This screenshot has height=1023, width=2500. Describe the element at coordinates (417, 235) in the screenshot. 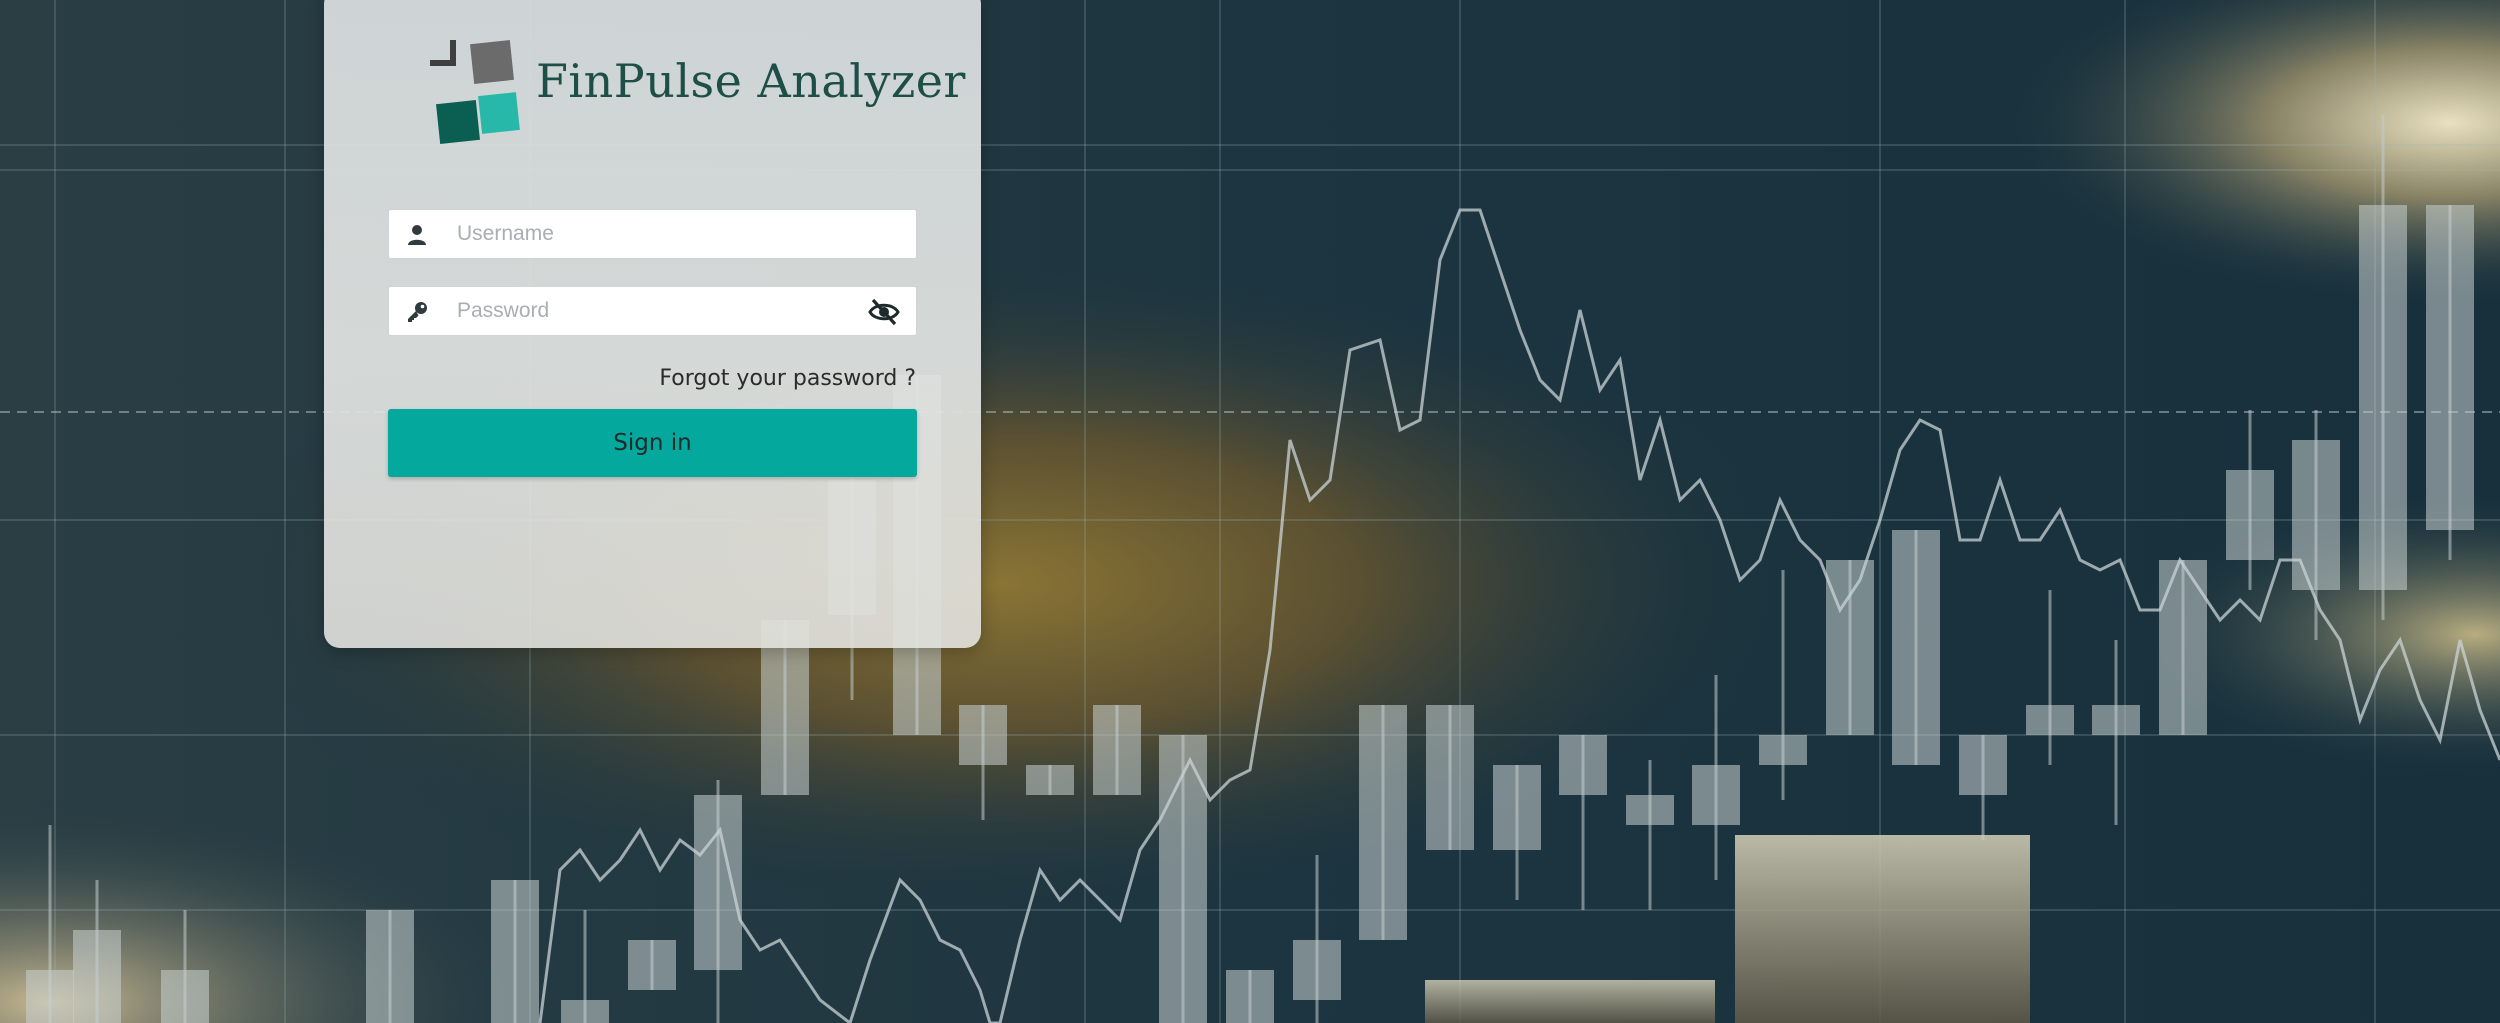

I see `user-icon` at that location.